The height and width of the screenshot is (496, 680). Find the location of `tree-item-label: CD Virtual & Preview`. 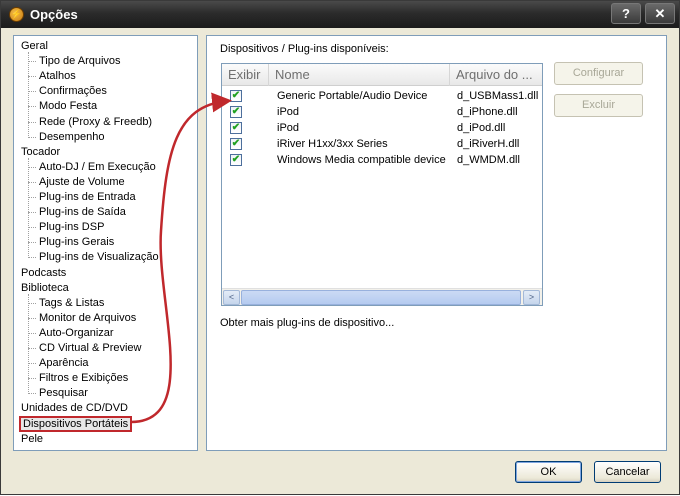

tree-item-label: CD Virtual & Preview is located at coordinates (90, 348).